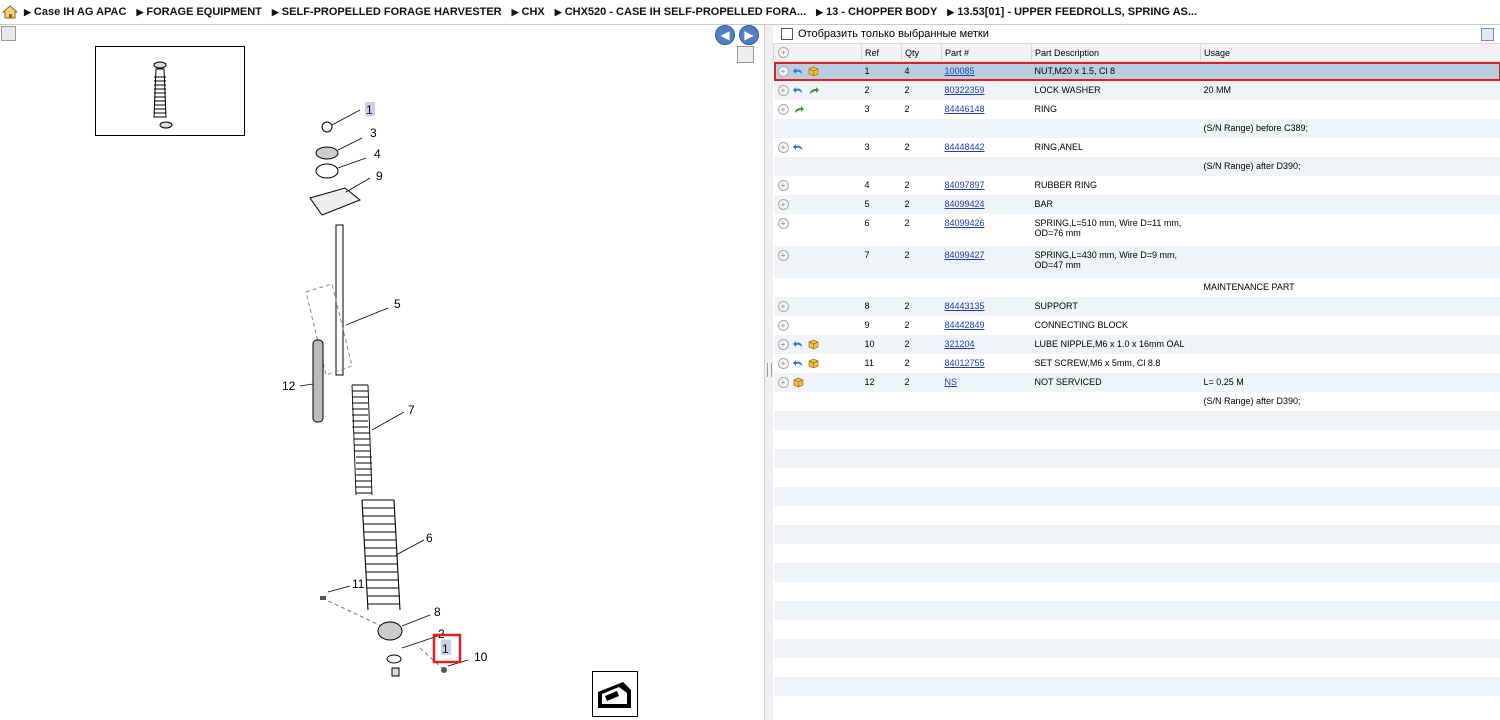 This screenshot has width=1500, height=720. Describe the element at coordinates (1136, 128) in the screenshot. I see `table-row: (S/N Range) before C389;` at that location.